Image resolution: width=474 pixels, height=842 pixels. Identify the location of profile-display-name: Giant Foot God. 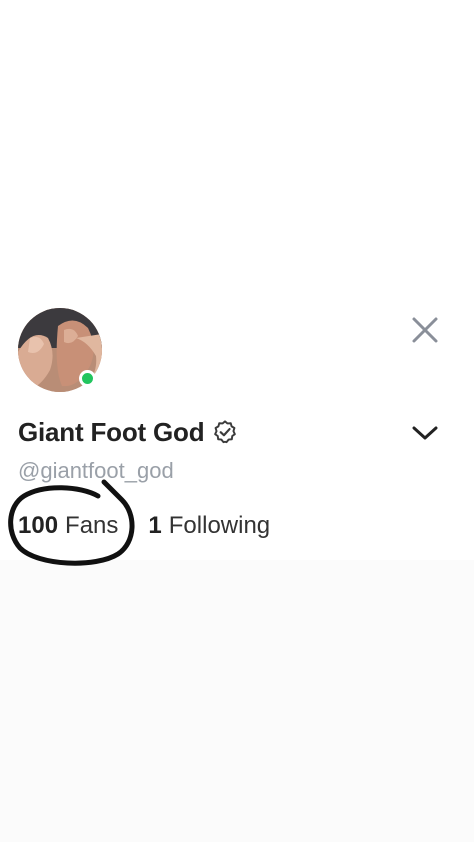
(111, 431).